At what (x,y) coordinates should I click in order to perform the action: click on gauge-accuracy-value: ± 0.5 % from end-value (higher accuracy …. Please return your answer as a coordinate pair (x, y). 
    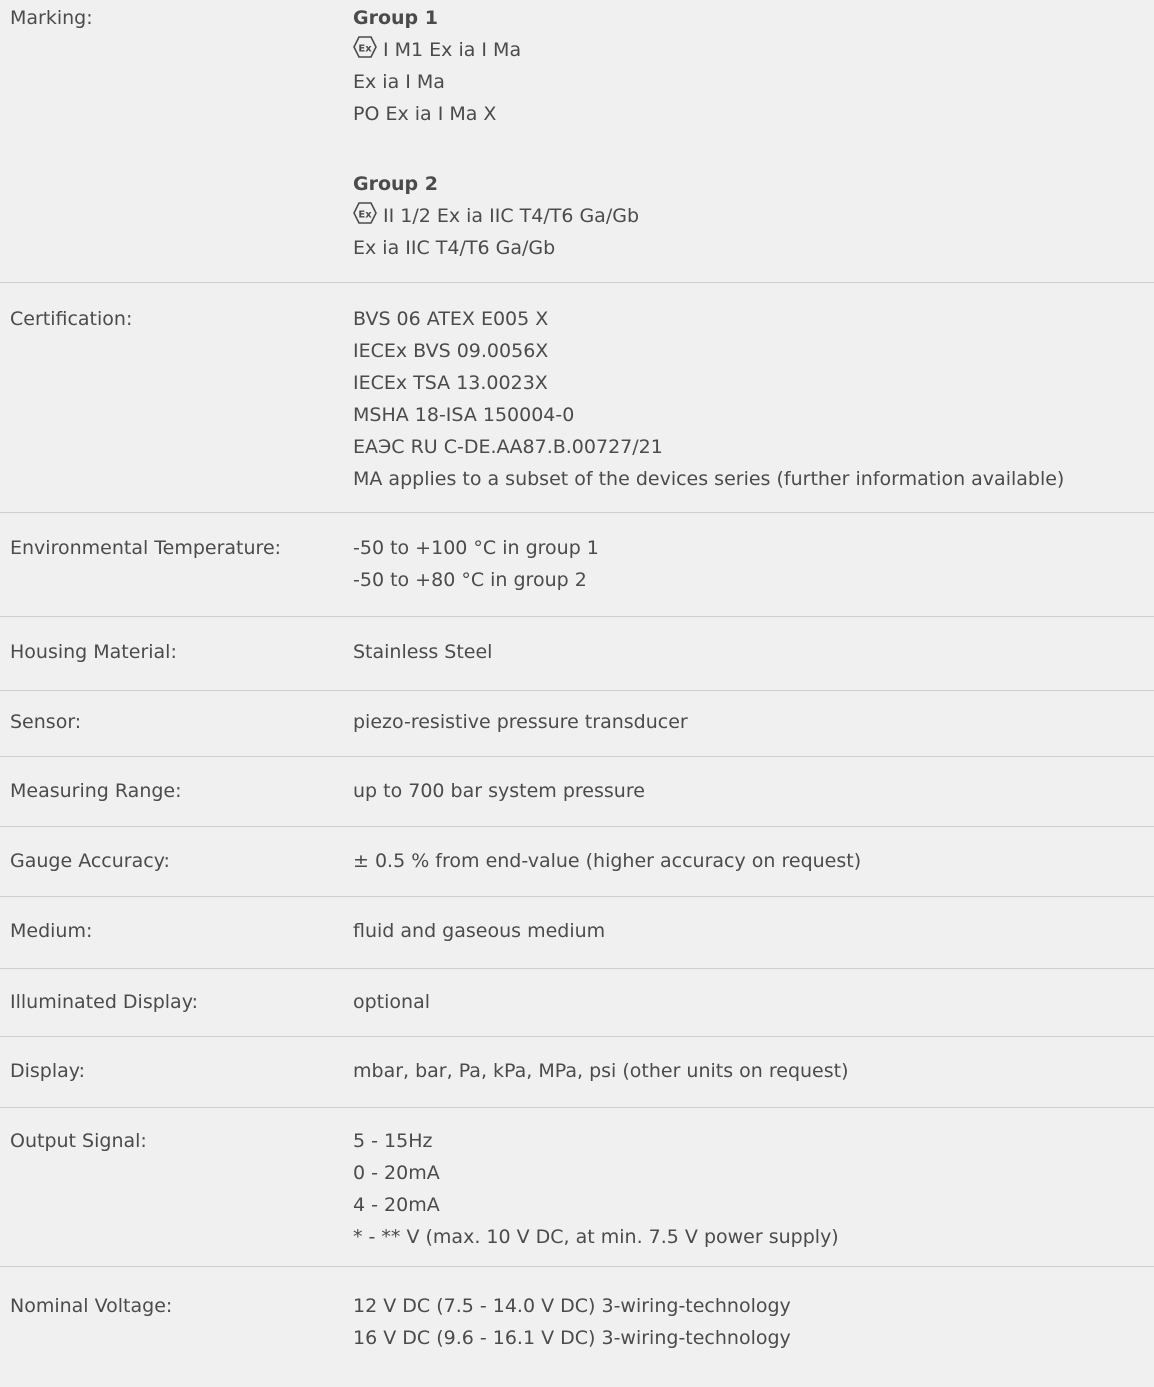
    Looking at the image, I should click on (607, 861).